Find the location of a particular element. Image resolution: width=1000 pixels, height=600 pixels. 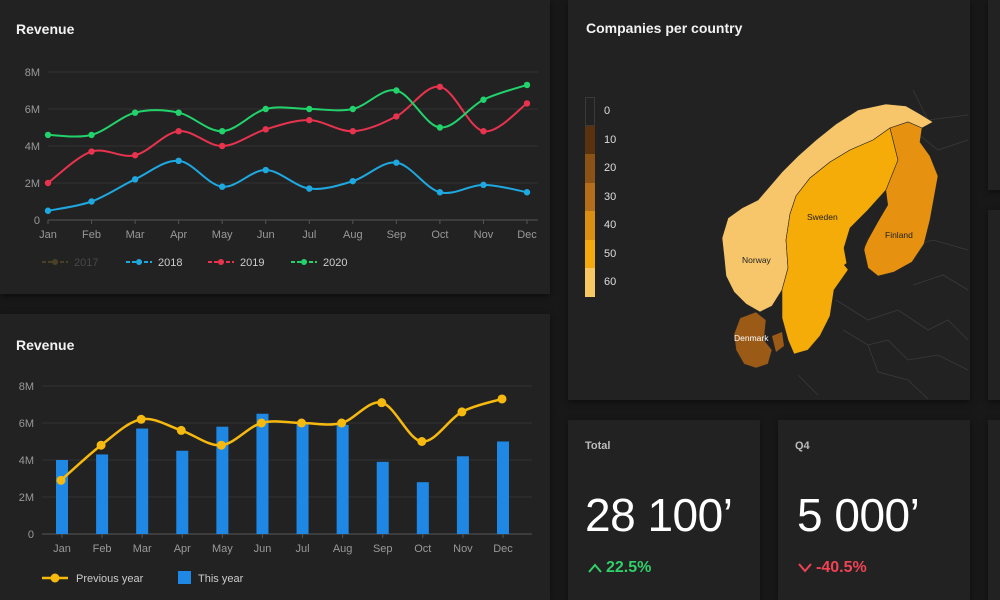

y-tick-label: 8M is located at coordinates (26, 387).